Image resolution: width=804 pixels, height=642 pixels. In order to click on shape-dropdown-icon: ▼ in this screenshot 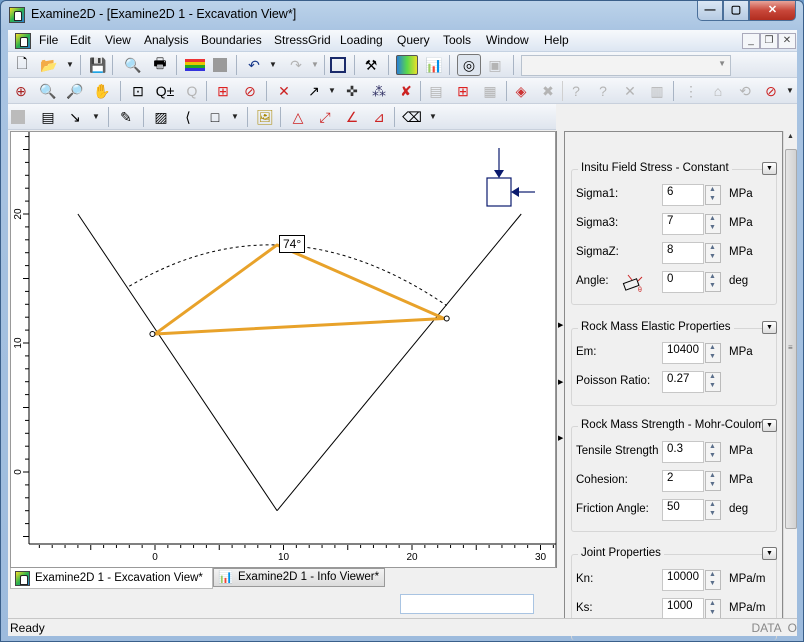, I will do `click(235, 117)`.